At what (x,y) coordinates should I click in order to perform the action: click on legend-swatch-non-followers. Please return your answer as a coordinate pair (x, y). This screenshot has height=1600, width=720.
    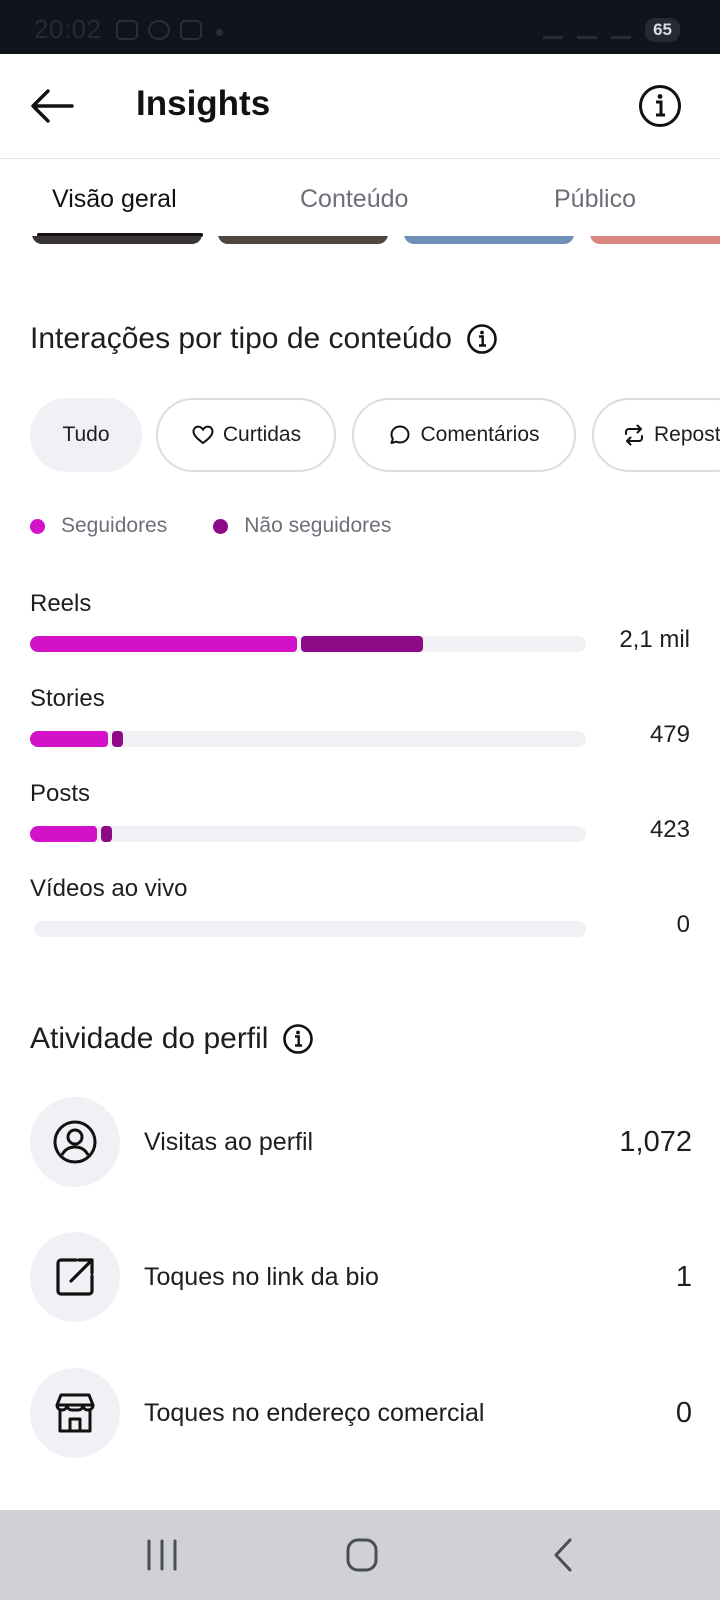
    Looking at the image, I should click on (221, 526).